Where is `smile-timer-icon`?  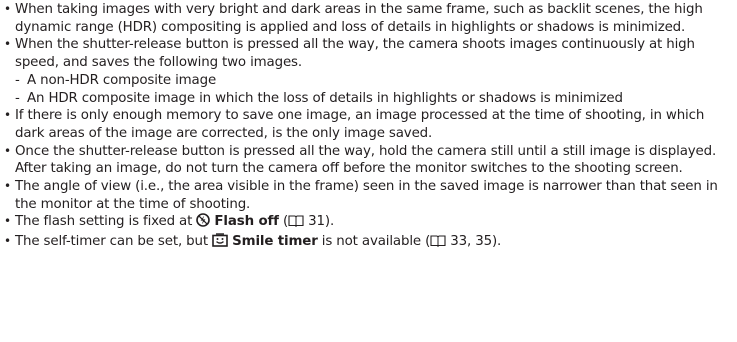
smile-timer-icon is located at coordinates (220, 243).